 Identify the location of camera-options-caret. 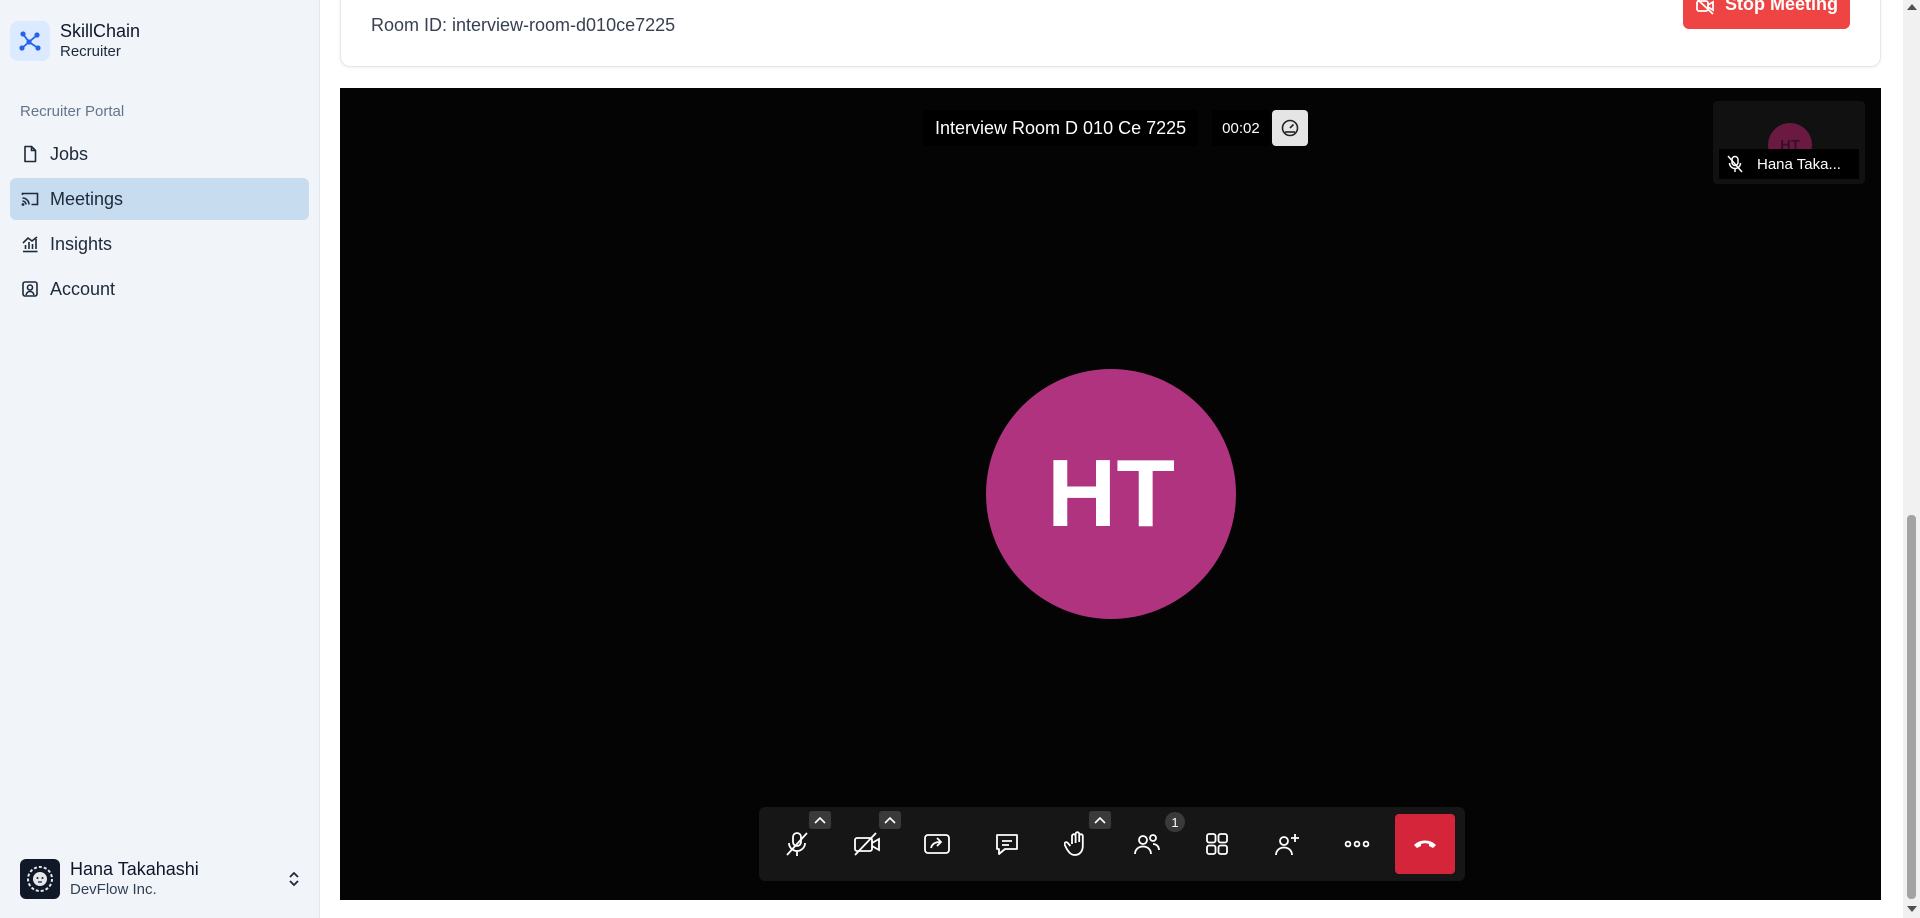
(890, 820).